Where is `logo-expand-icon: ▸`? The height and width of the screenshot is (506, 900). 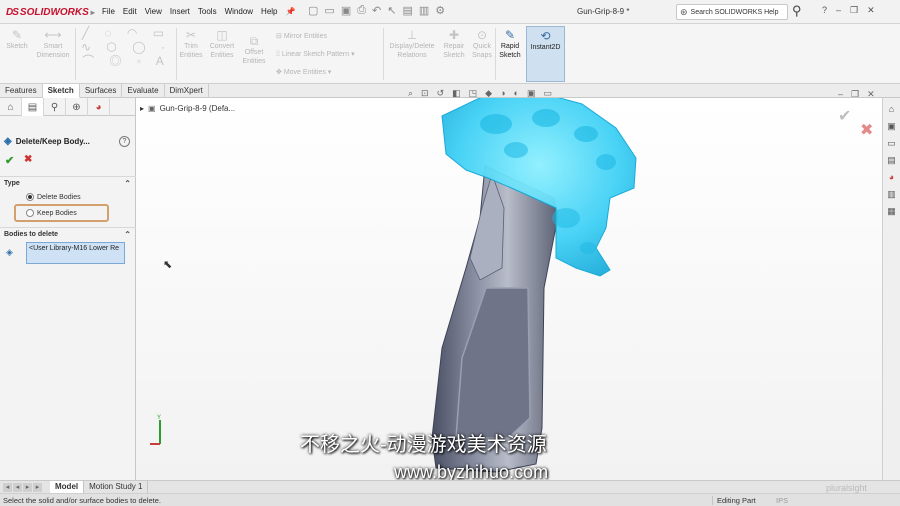
logo-expand-icon: ▸ is located at coordinates (93, 12).